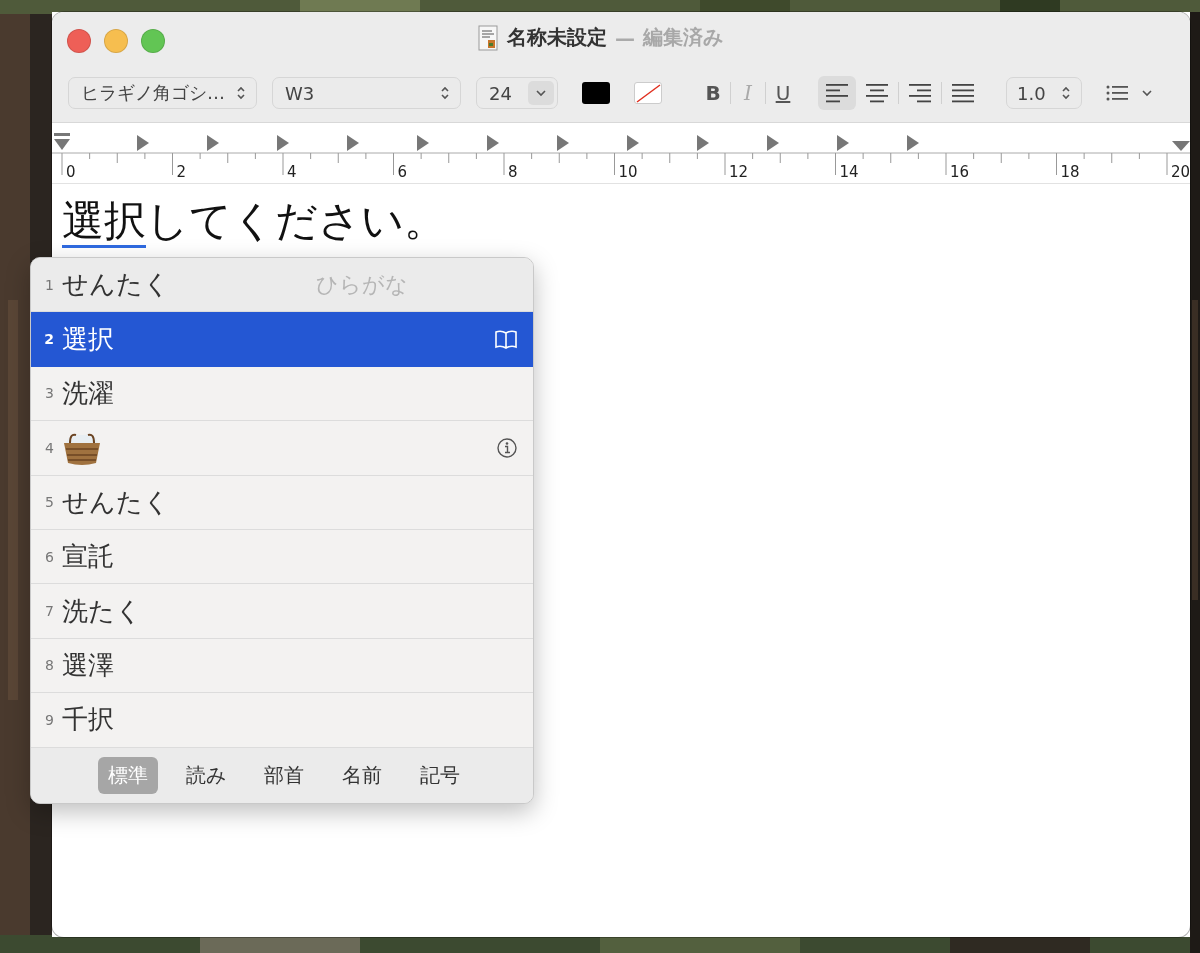 The height and width of the screenshot is (953, 1200). I want to click on document-text: 選択 してください。, so click(621, 221).